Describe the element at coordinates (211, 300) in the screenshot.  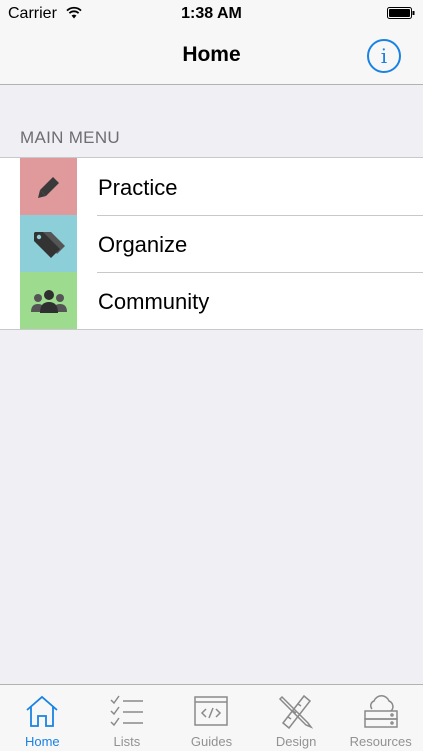
I see `menu-item-community: Community` at that location.